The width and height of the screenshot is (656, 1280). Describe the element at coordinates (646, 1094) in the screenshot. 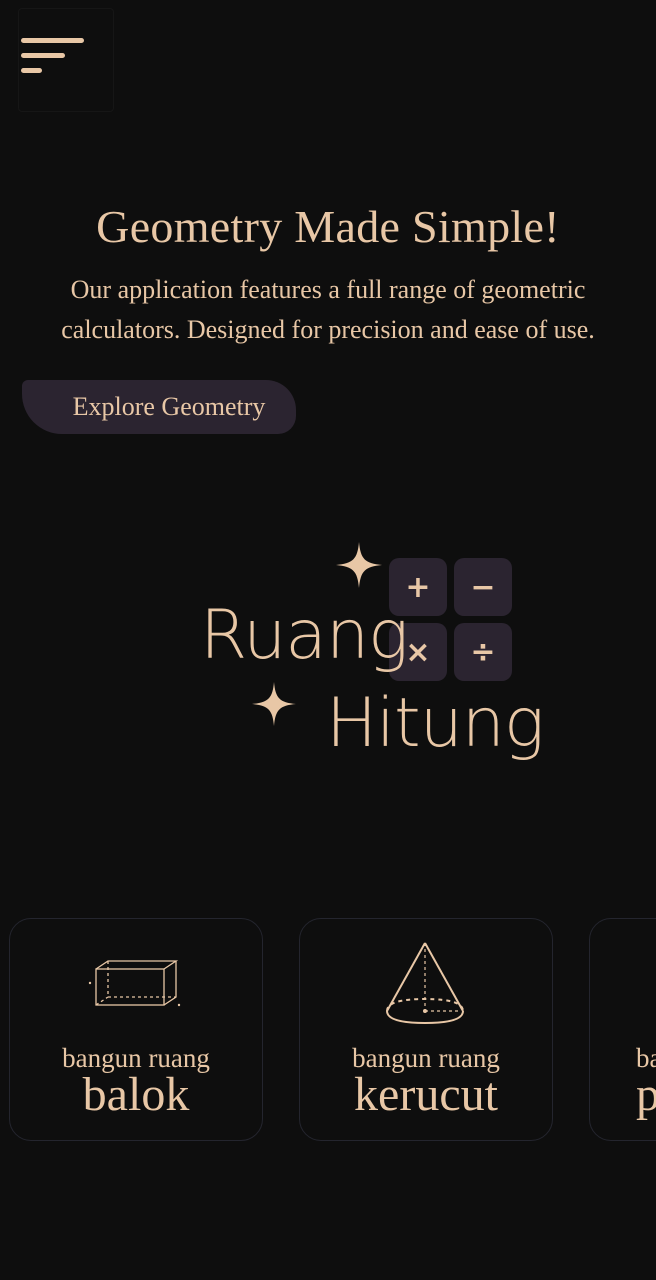

I see `card-title: p` at that location.